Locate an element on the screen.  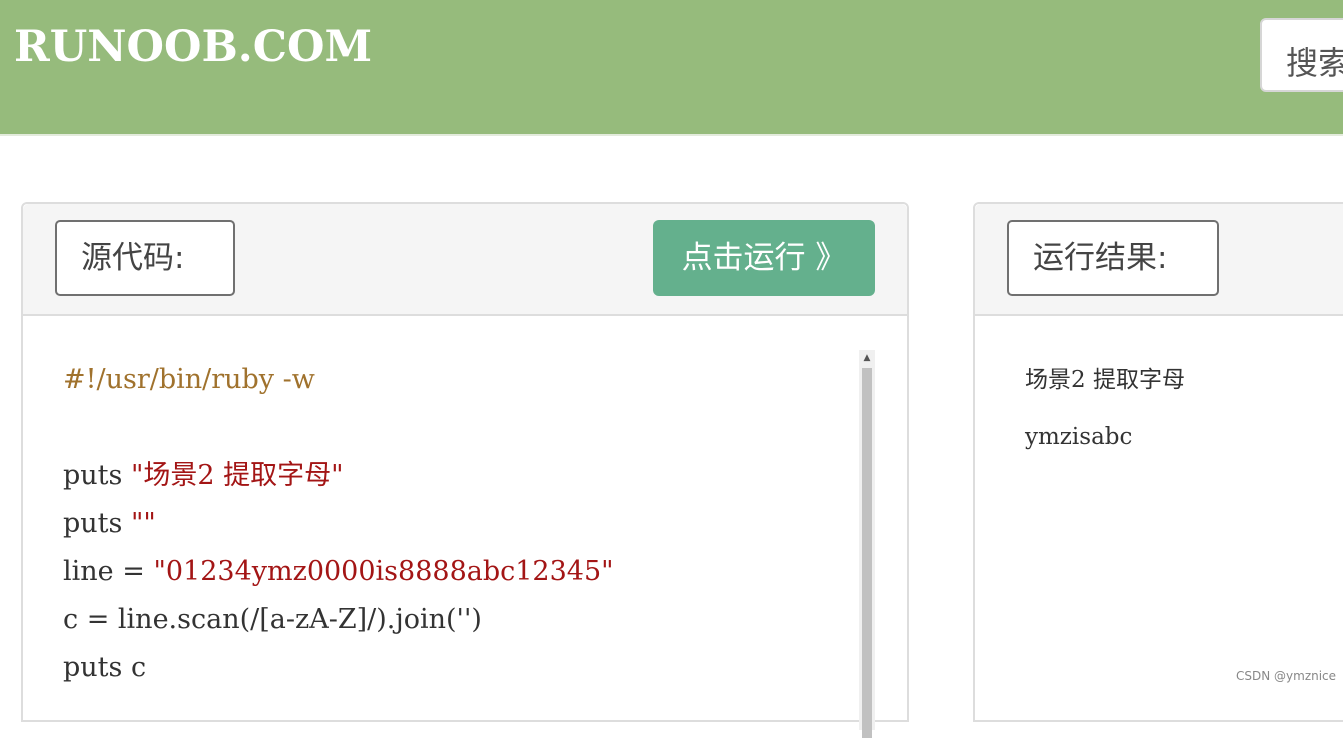
code-token: line = is located at coordinates (108, 571).